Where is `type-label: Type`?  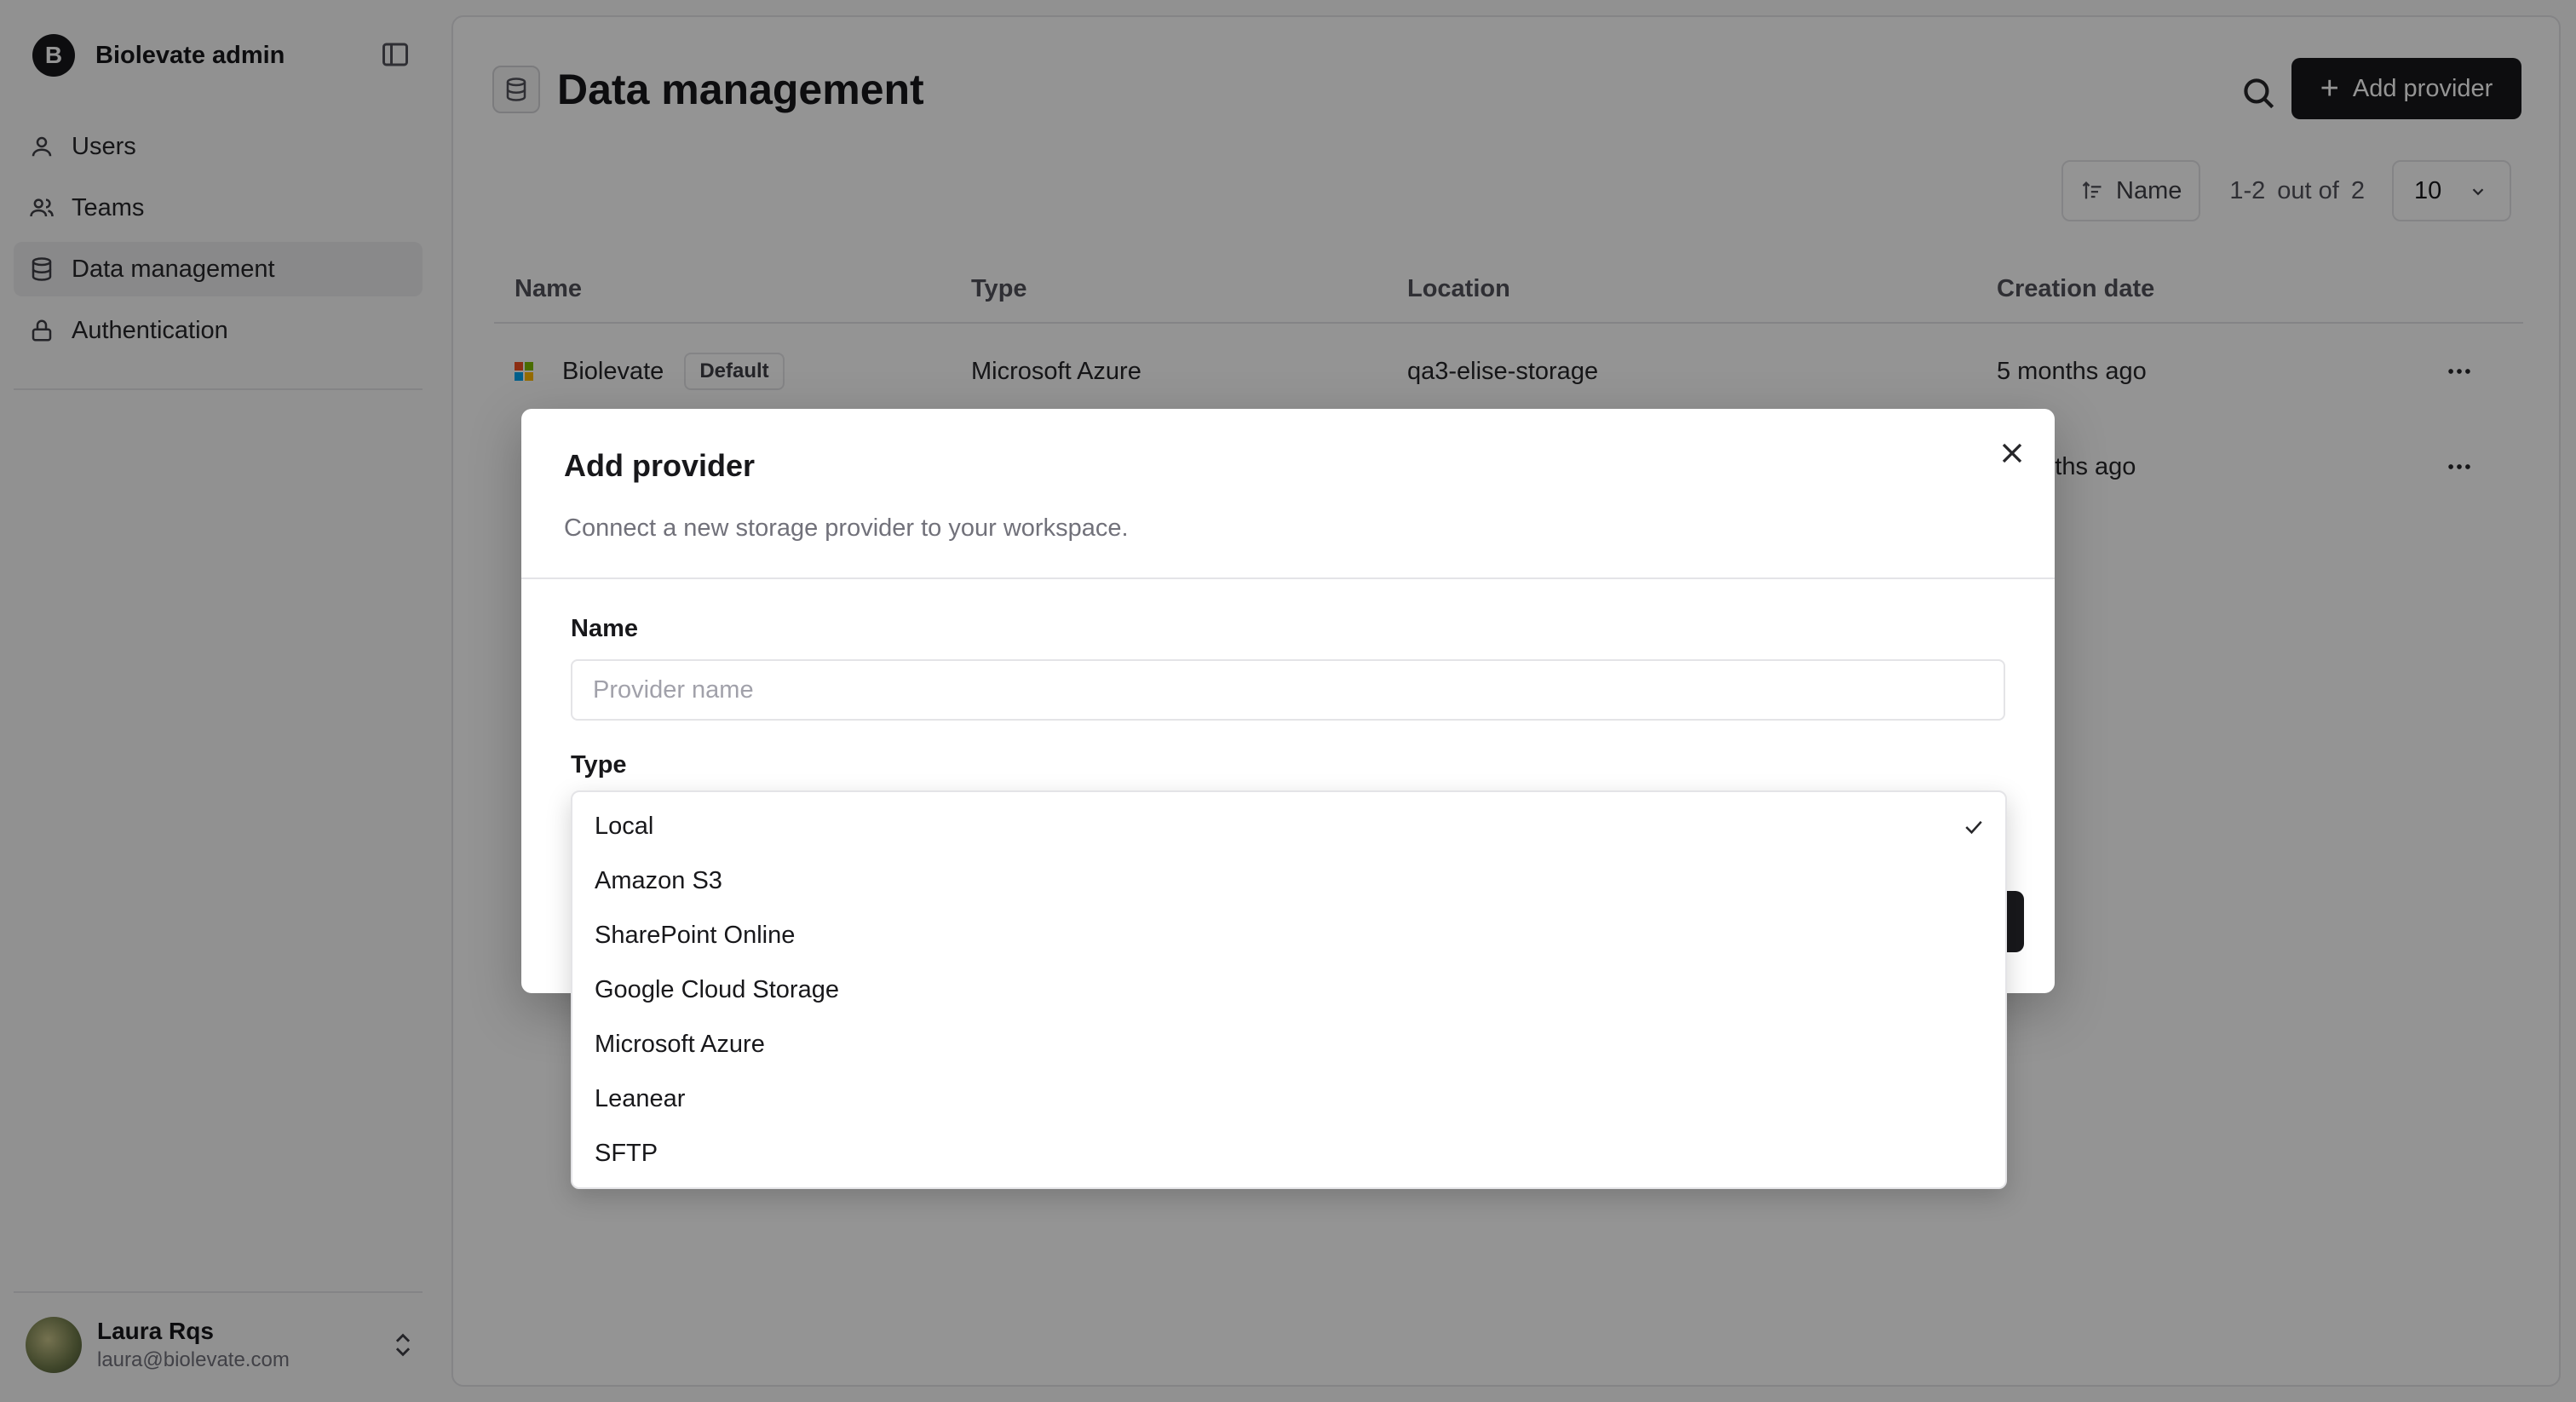 type-label: Type is located at coordinates (599, 765).